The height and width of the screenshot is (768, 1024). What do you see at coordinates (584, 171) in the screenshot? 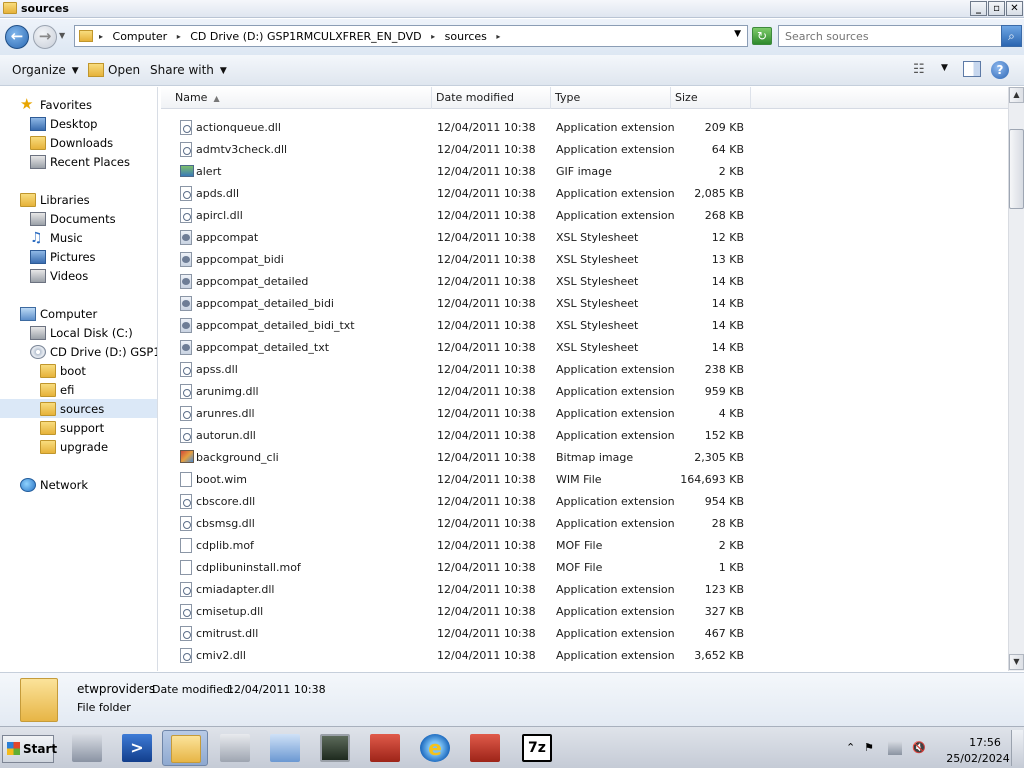
I see `file-row: alert 12/04/2011 10:38 GIF image 2 KB` at bounding box center [584, 171].